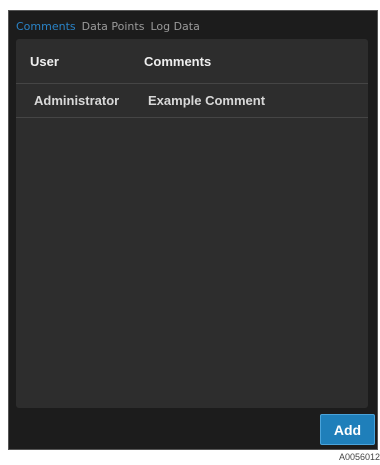 This screenshot has width=380, height=465. What do you see at coordinates (113, 26) in the screenshot?
I see `tab-data-points: Data Points` at bounding box center [113, 26].